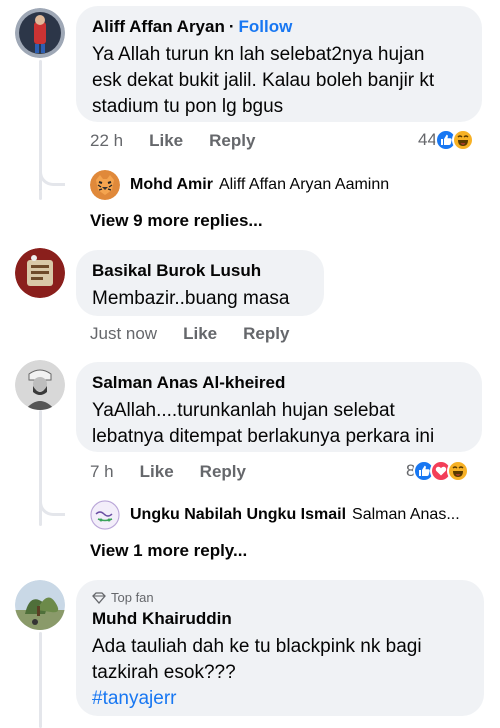 This screenshot has height=728, width=500. Describe the element at coordinates (258, 54) in the screenshot. I see `comment-text: Ya Allah turun kn lah selebat2nya hujan` at that location.